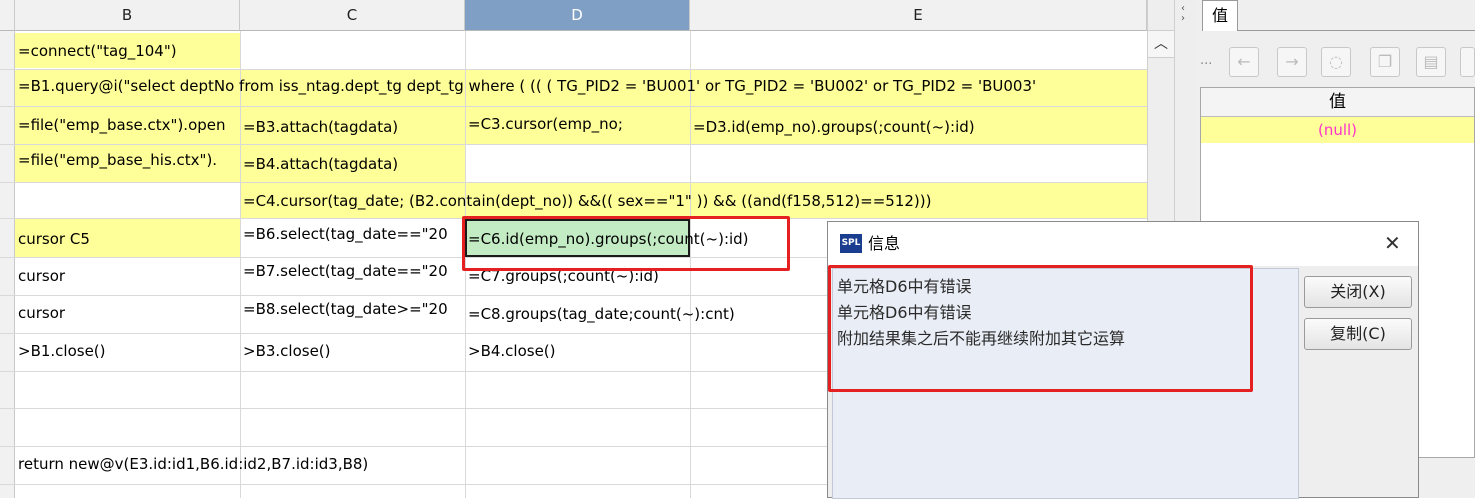 The width and height of the screenshot is (1475, 499). Describe the element at coordinates (354, 309) in the screenshot. I see `cell-c8: =B8.select(tag_date>="20` at that location.